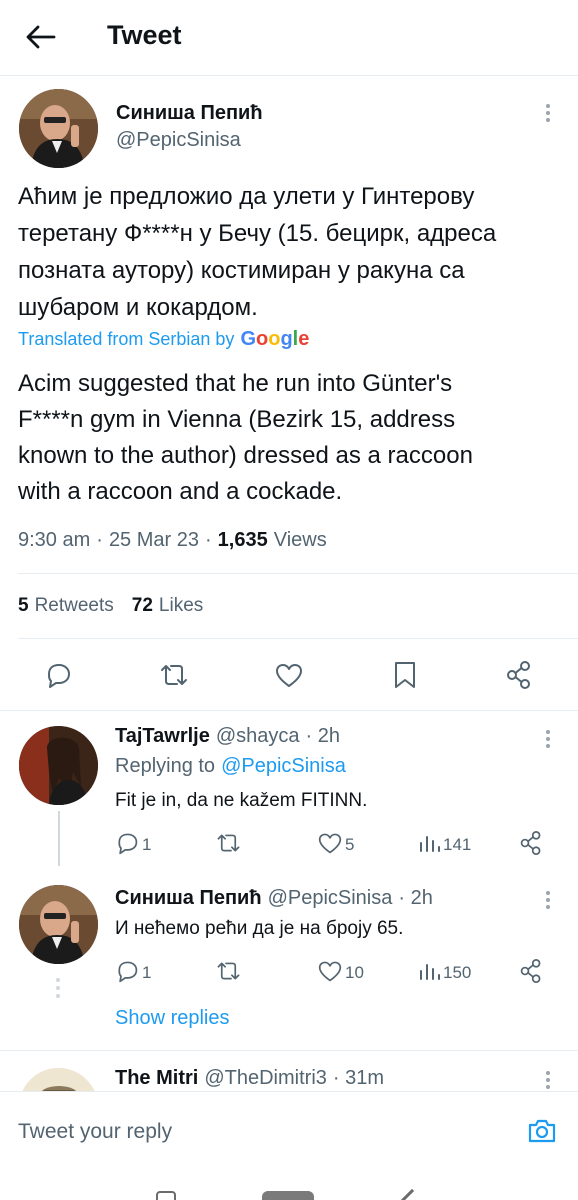 This screenshot has height=1200, width=578. I want to click on reply-author-name: The Mitri, so click(156, 1078).